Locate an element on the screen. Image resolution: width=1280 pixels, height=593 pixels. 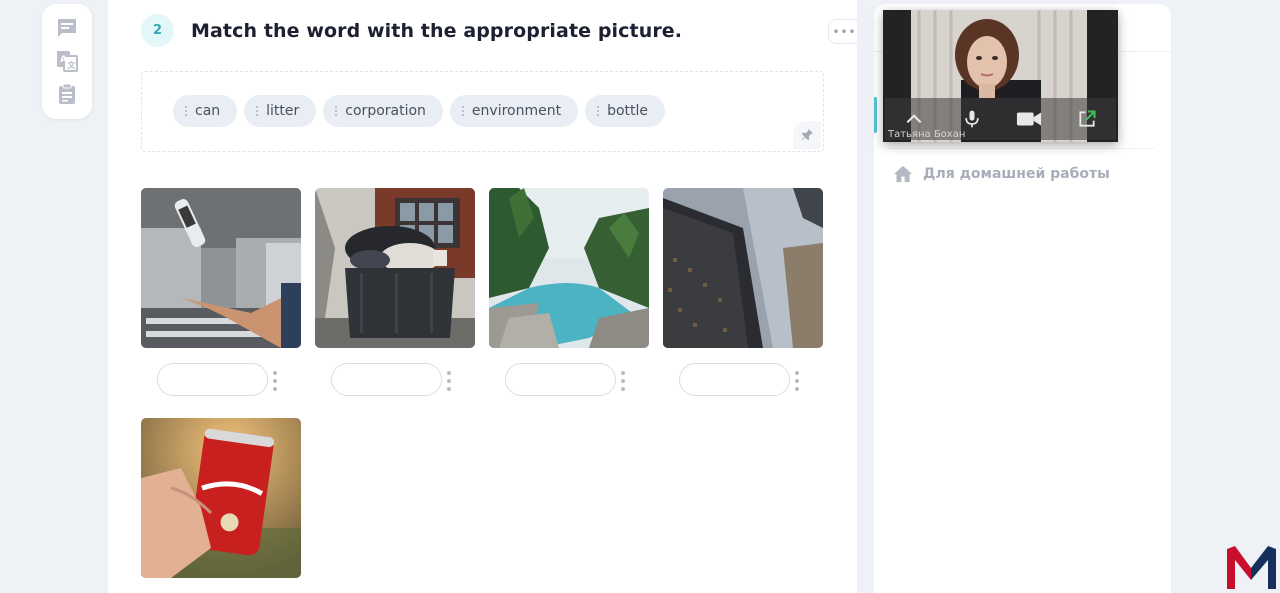
chevron-up-icon is located at coordinates (914, 119).